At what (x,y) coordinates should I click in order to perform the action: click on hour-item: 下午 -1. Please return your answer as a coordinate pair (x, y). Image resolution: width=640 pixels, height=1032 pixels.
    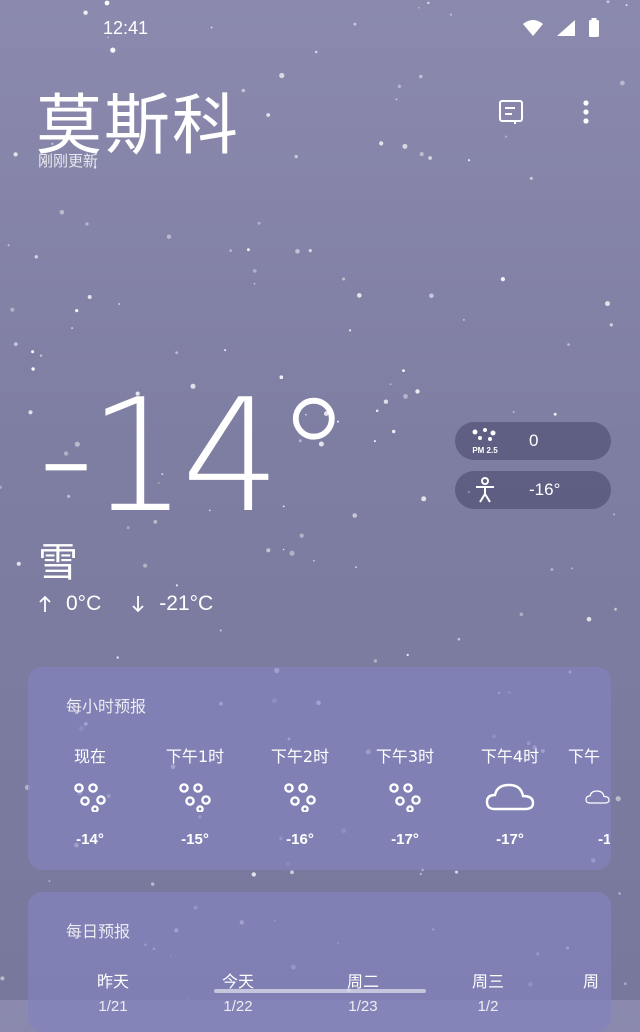
    Looking at the image, I should click on (580, 795).